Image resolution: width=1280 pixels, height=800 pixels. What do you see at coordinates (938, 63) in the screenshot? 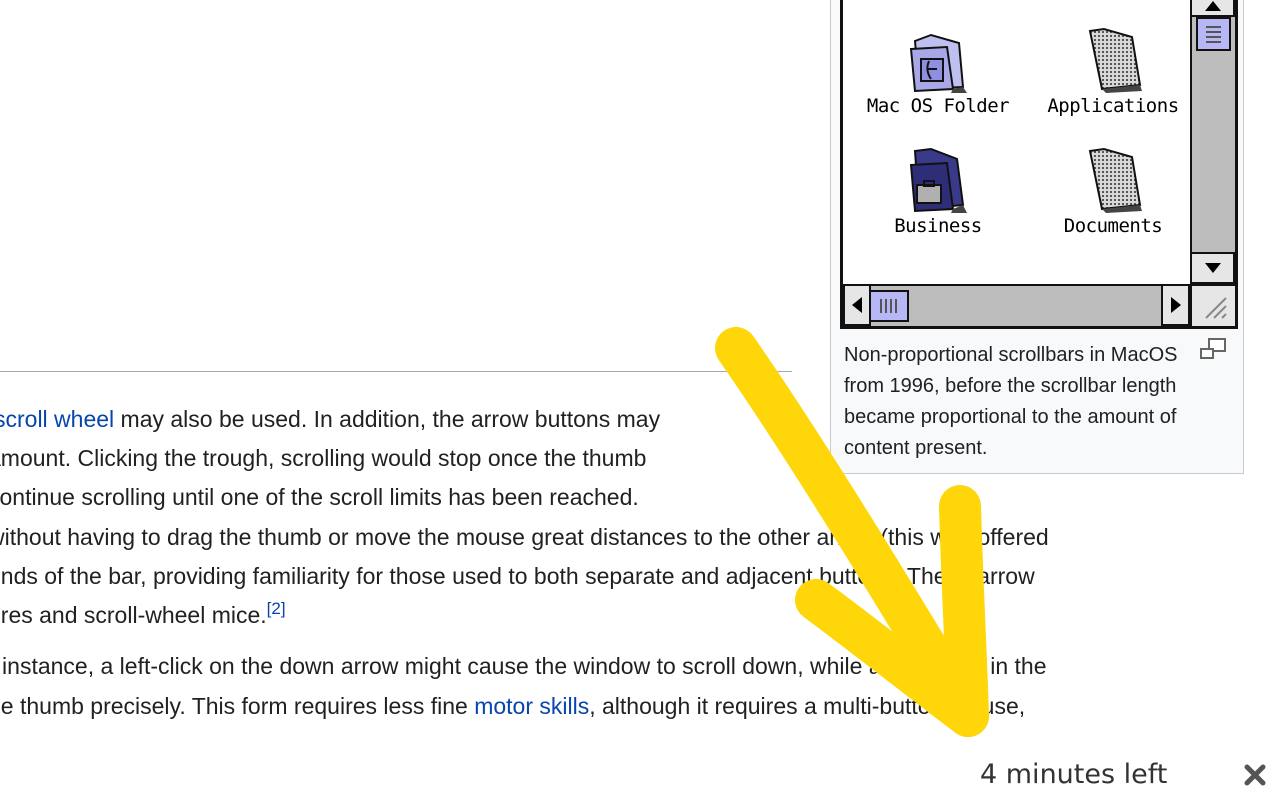
I see `system-folder-icon` at bounding box center [938, 63].